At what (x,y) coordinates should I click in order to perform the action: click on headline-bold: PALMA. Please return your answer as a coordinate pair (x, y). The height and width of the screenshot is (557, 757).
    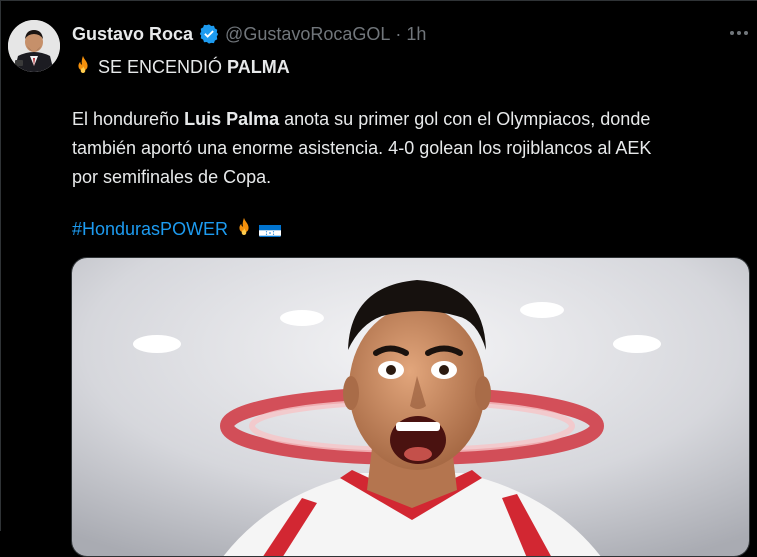
    Looking at the image, I should click on (258, 67).